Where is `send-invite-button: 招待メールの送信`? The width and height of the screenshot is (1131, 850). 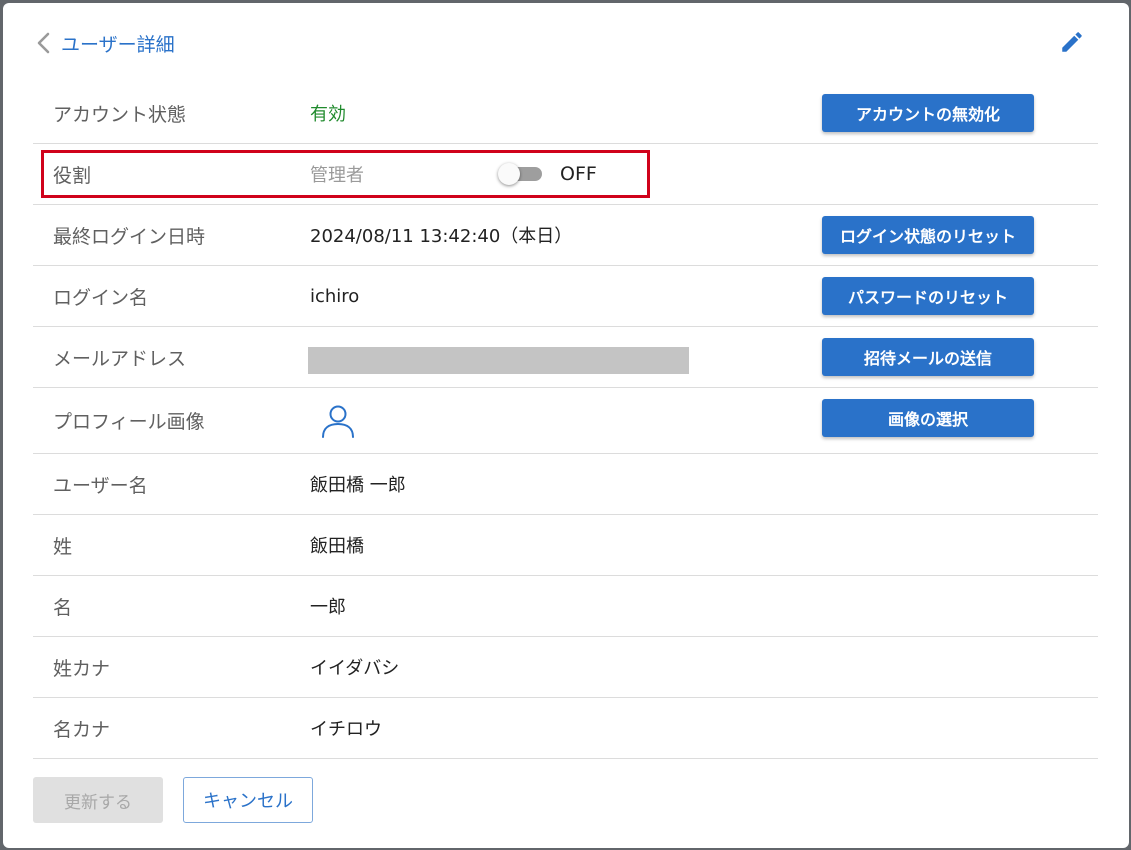
send-invite-button: 招待メールの送信 is located at coordinates (928, 357).